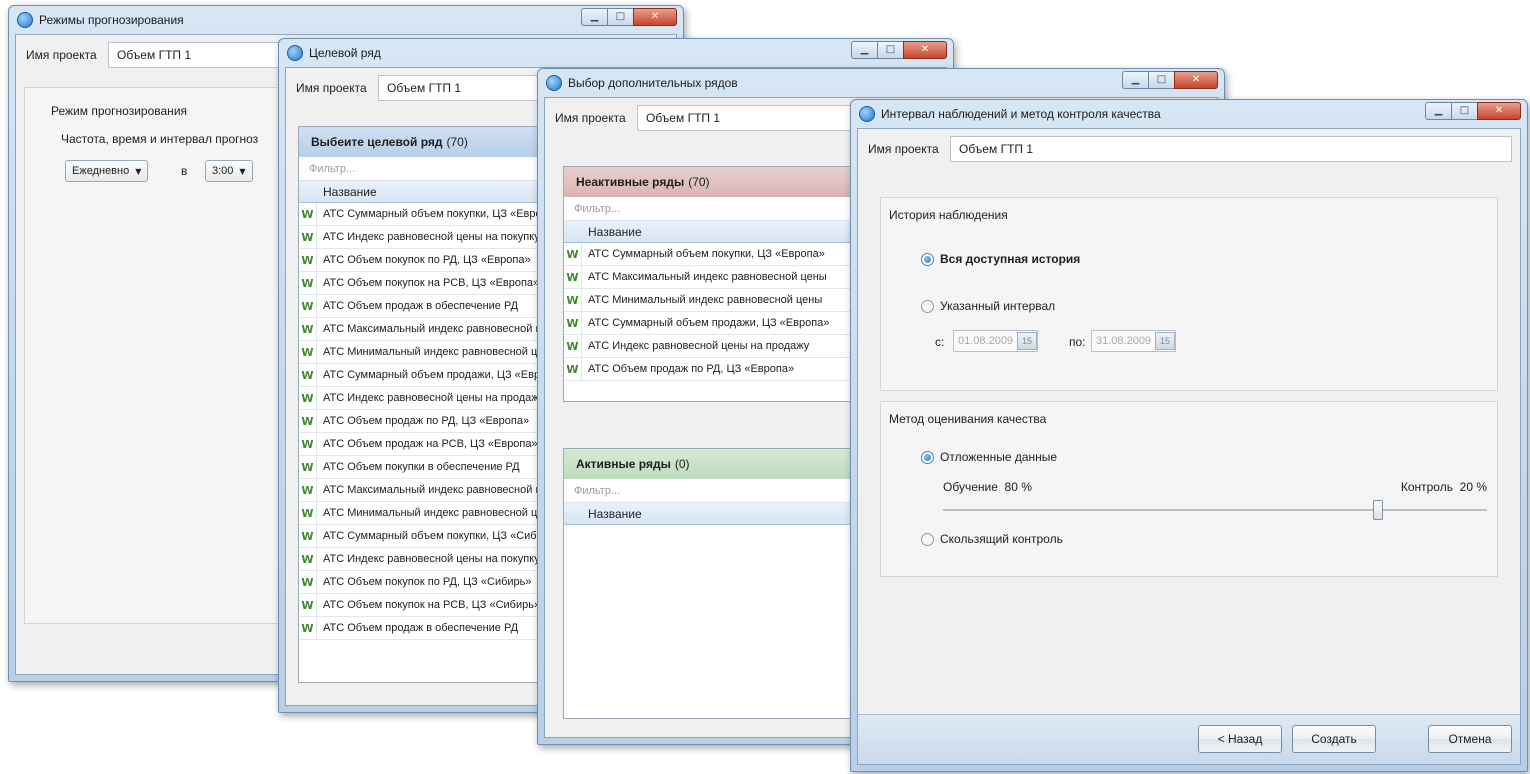 This screenshot has width=1530, height=774. Describe the element at coordinates (927, 306) in the screenshot. I see `radio-unselected-icon` at that location.